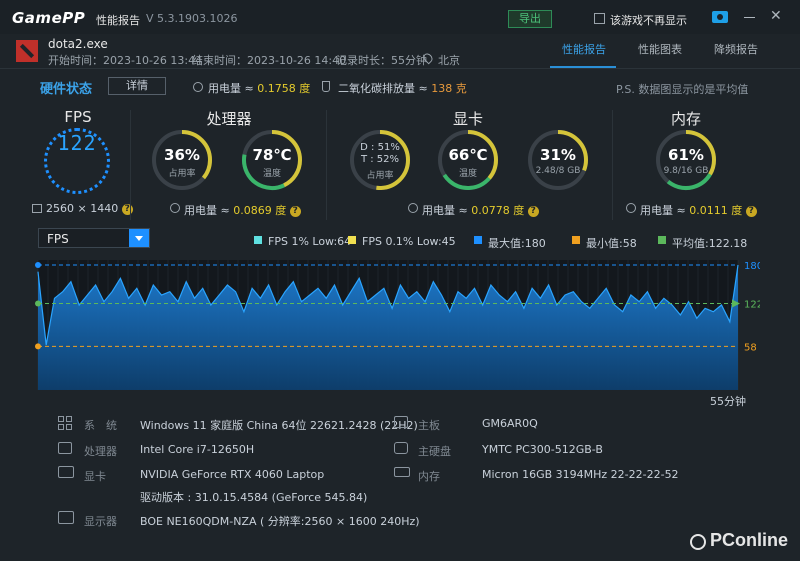  Describe the element at coordinates (584, 49) in the screenshot. I see `tab-performance-report: 性能报告` at that location.